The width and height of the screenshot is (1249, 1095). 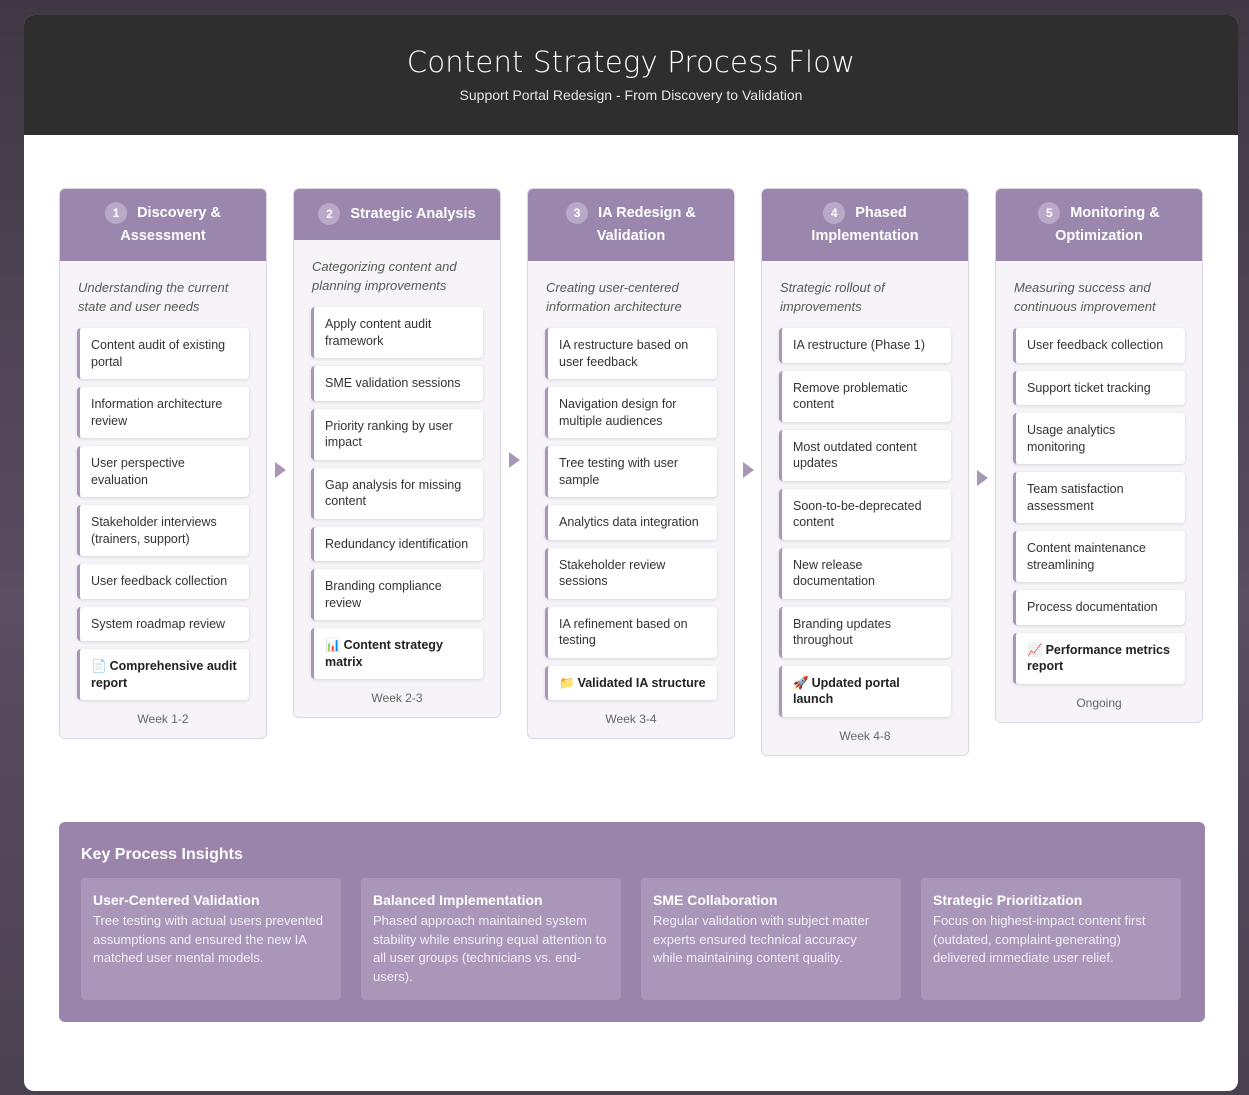 I want to click on task-item: Apply content audit framework, so click(x=397, y=332).